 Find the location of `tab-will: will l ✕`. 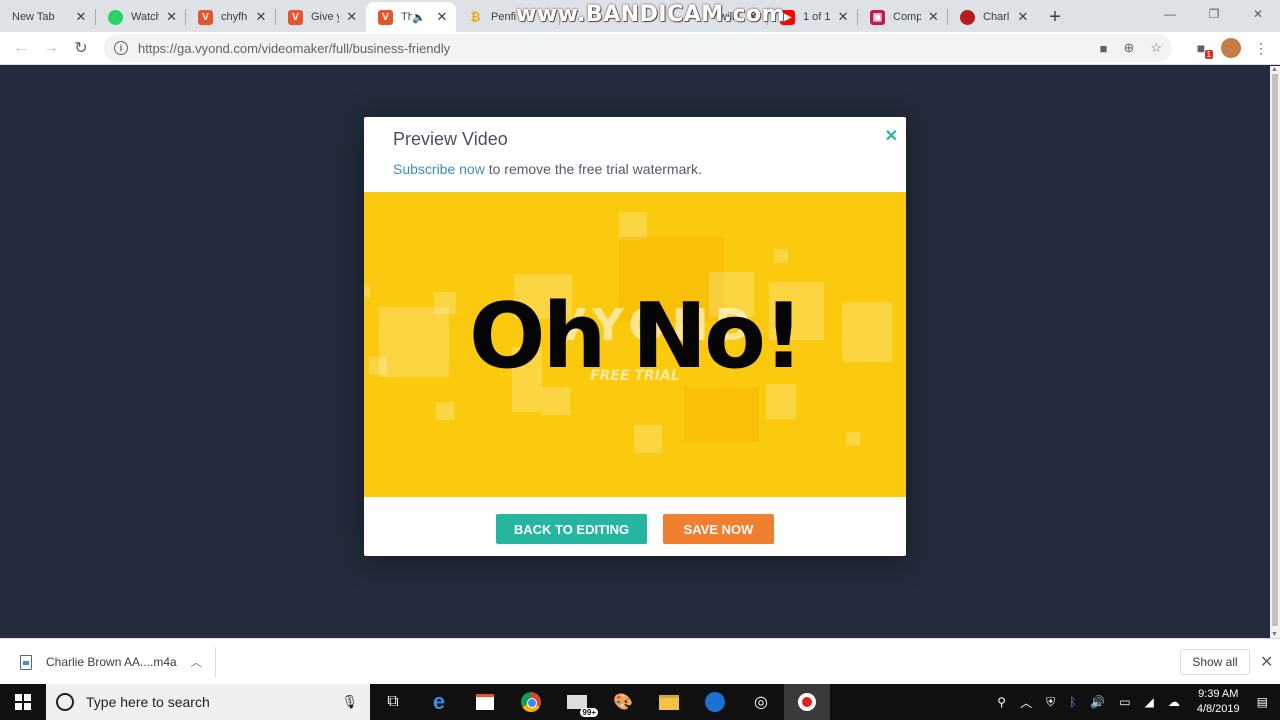

tab-will: will l ✕ is located at coordinates (664, 17).